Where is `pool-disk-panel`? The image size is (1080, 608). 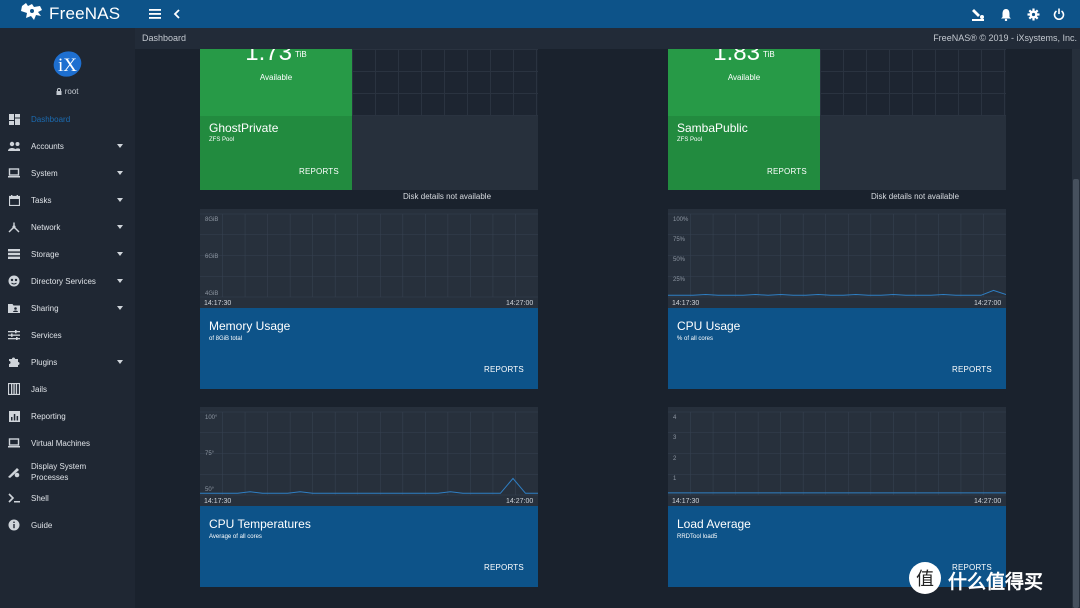 pool-disk-panel is located at coordinates (913, 153).